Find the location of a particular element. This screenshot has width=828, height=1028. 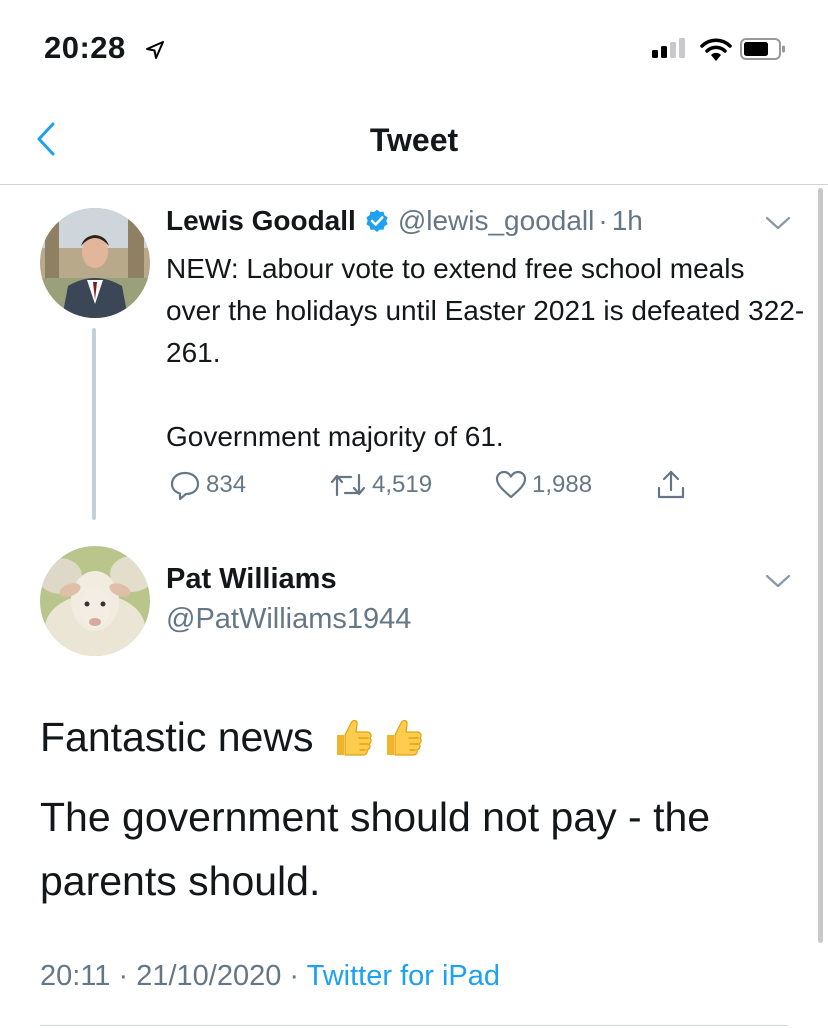

tweet-age: 1h is located at coordinates (627, 221).